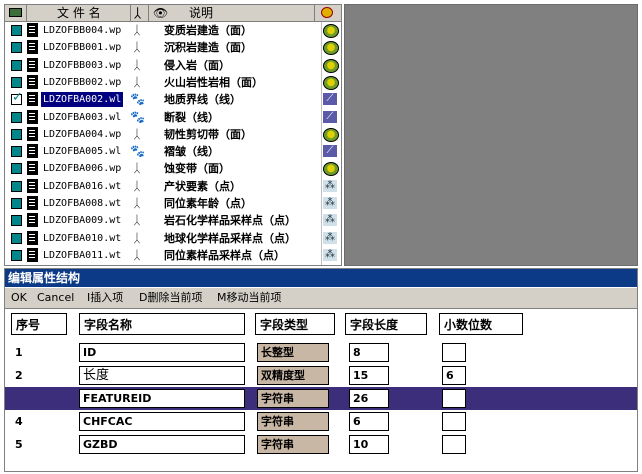 This screenshot has width=642, height=474. What do you see at coordinates (172, 82) in the screenshot?
I see `list-item: LDZOFBB002.wp ᛸ 火山岩性岩相（面） ●` at bounding box center [172, 82].